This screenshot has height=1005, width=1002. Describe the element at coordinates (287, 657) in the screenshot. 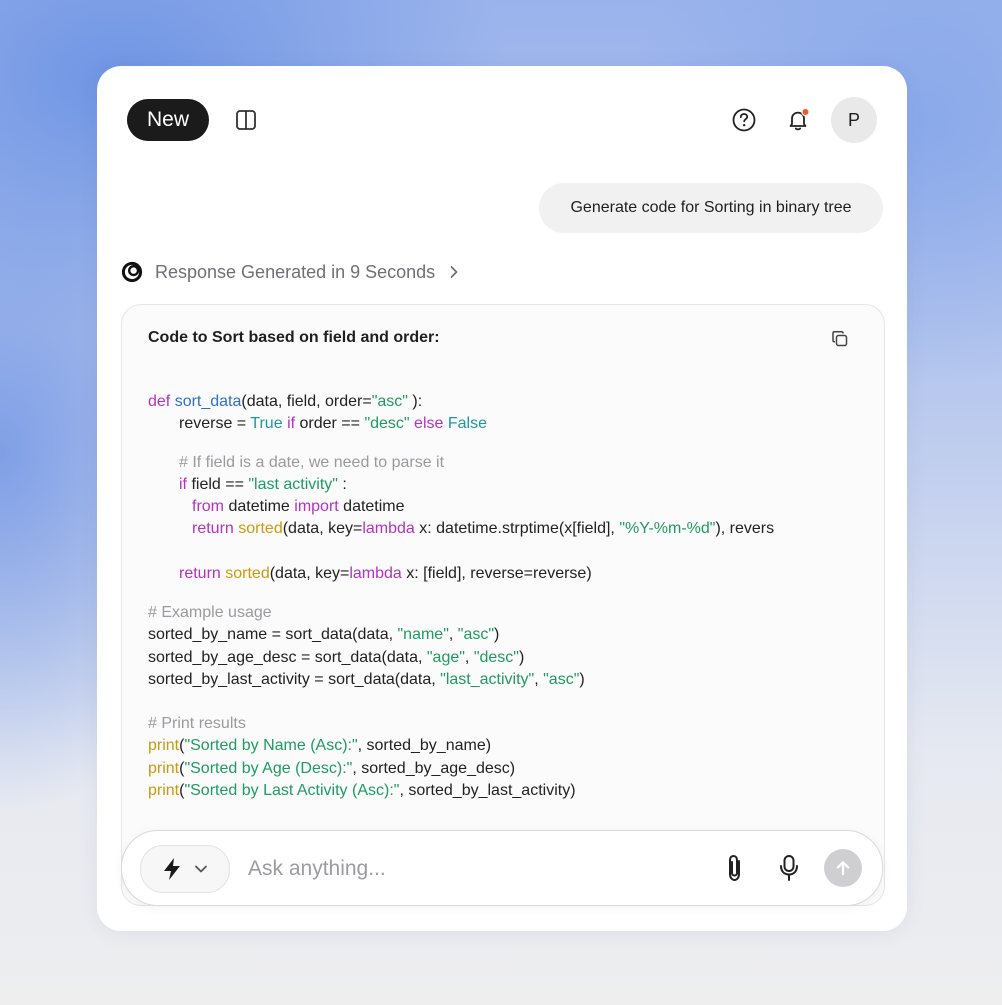

I see `code-token: sorted_by_age_desc = sort_data(data,` at that location.